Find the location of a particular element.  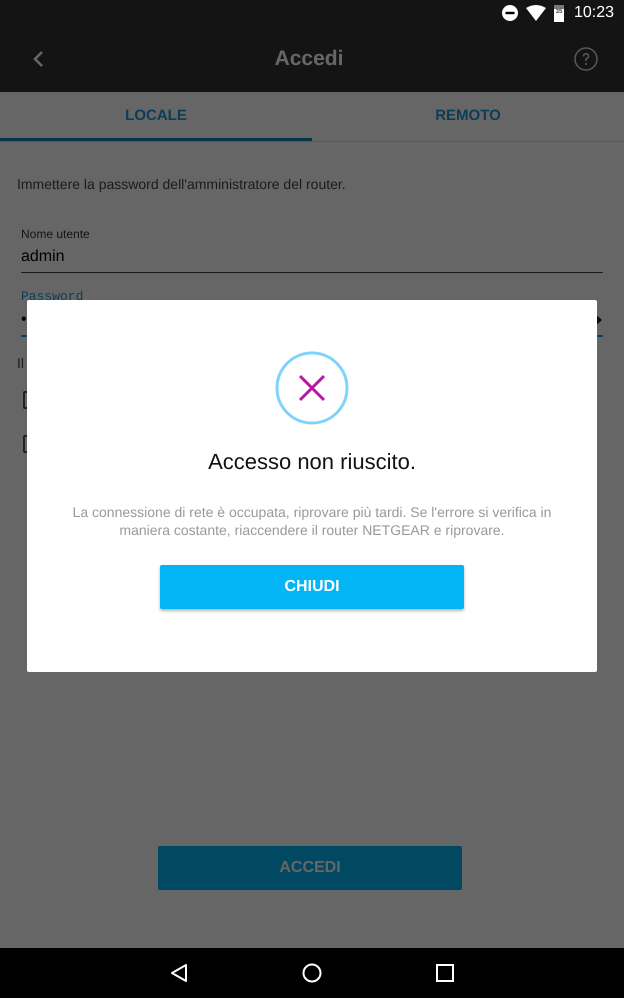

field-label: Nome utente is located at coordinates (56, 234).